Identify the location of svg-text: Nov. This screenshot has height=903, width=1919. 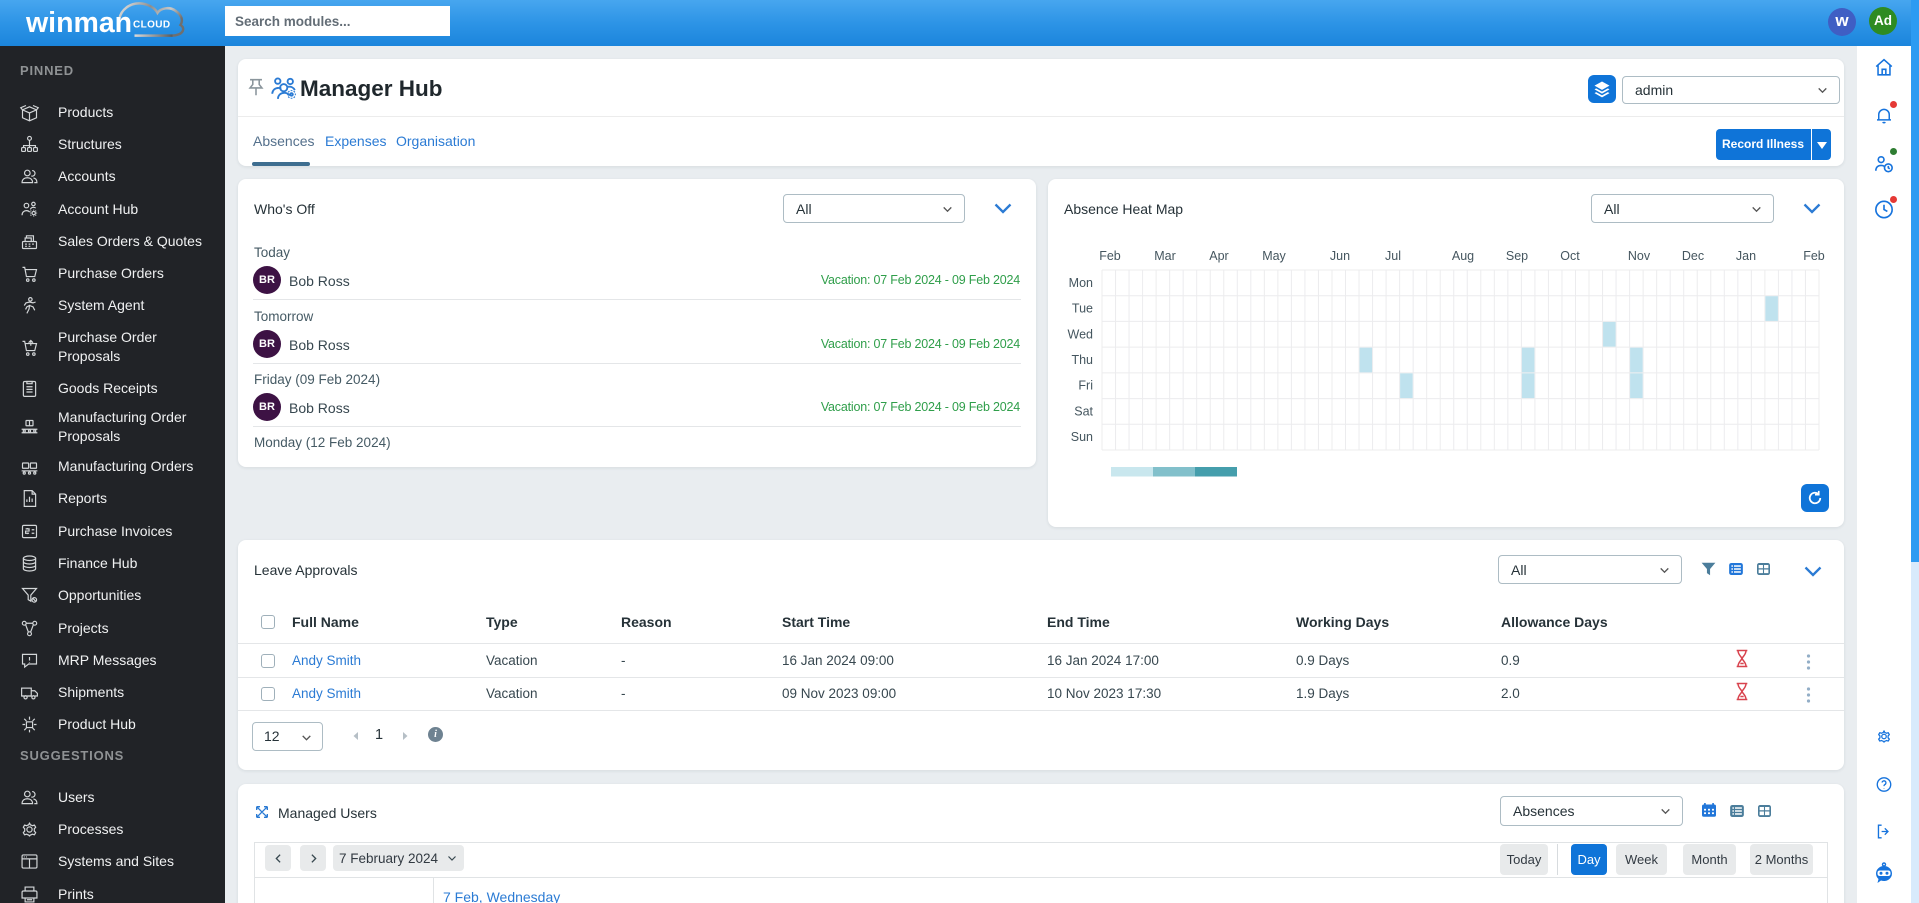
(1639, 256).